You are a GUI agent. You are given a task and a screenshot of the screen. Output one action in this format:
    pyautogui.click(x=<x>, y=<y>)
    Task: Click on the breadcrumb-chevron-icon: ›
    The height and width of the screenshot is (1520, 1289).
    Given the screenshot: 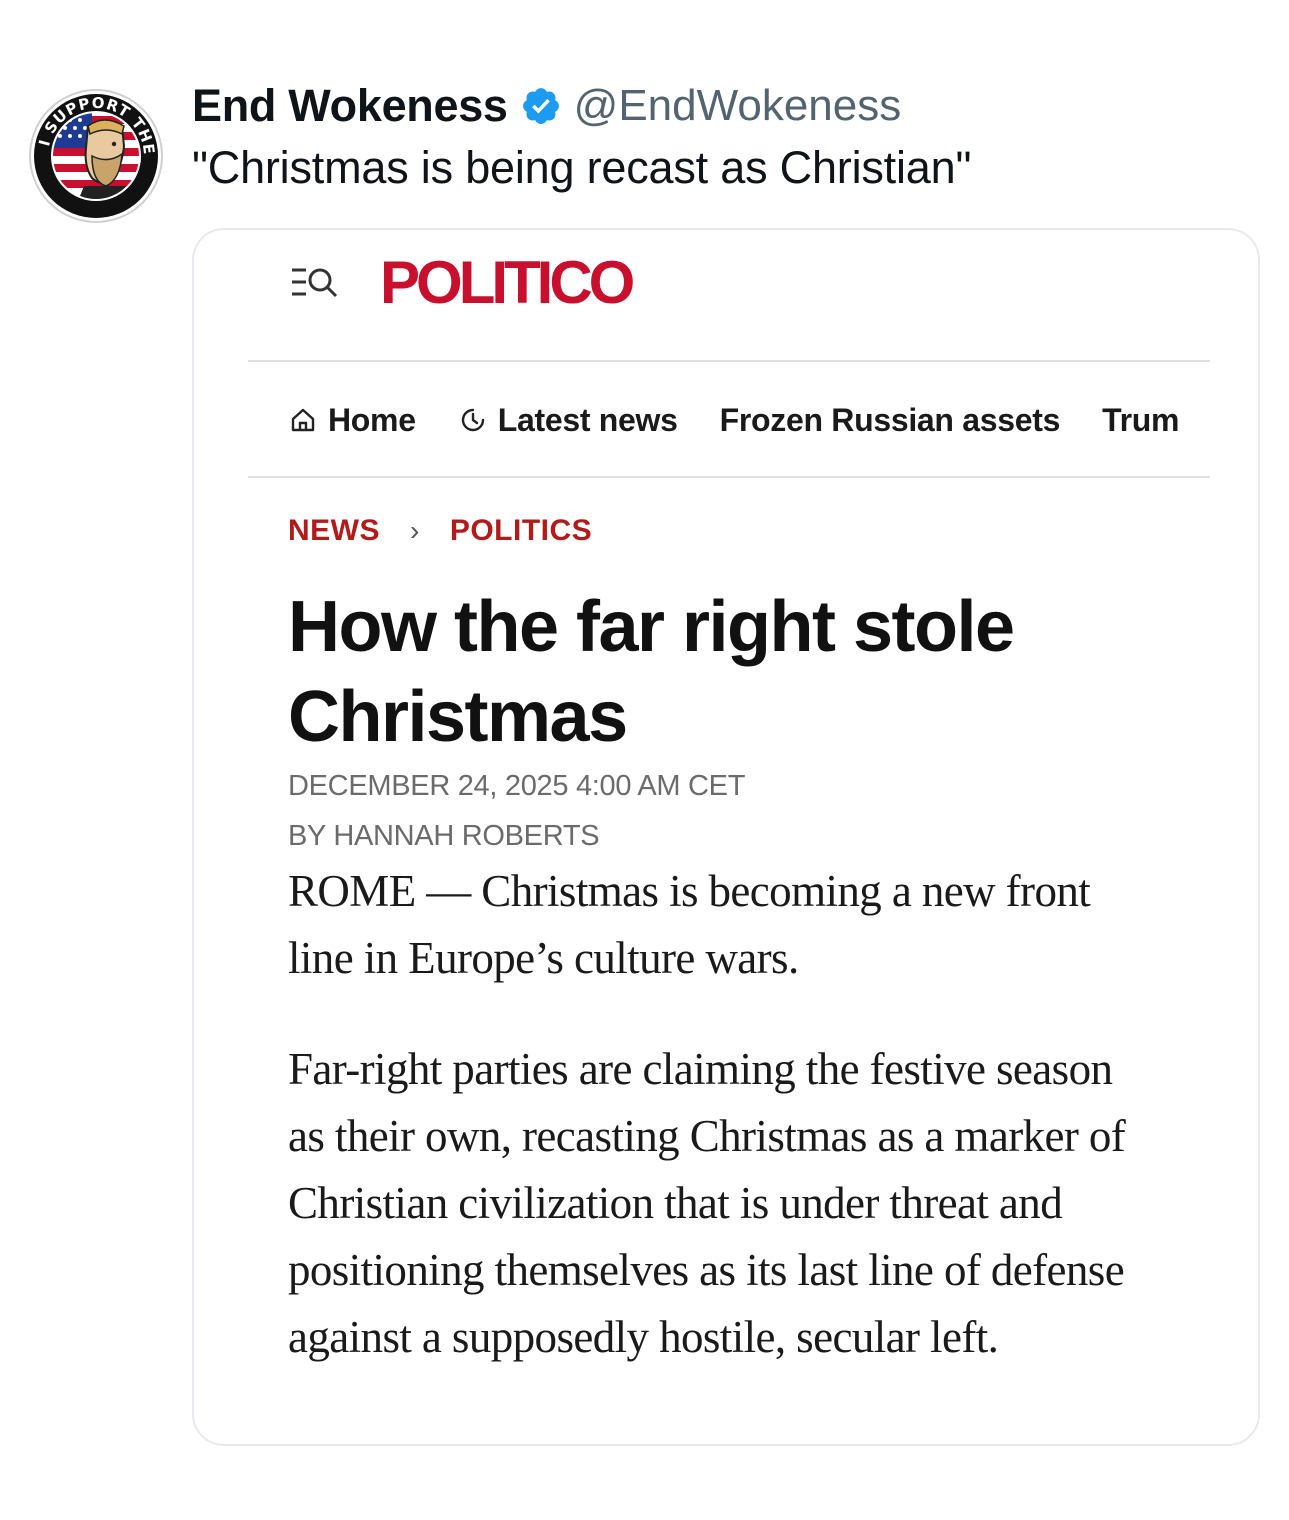 What is the action you would take?
    pyautogui.click(x=415, y=530)
    